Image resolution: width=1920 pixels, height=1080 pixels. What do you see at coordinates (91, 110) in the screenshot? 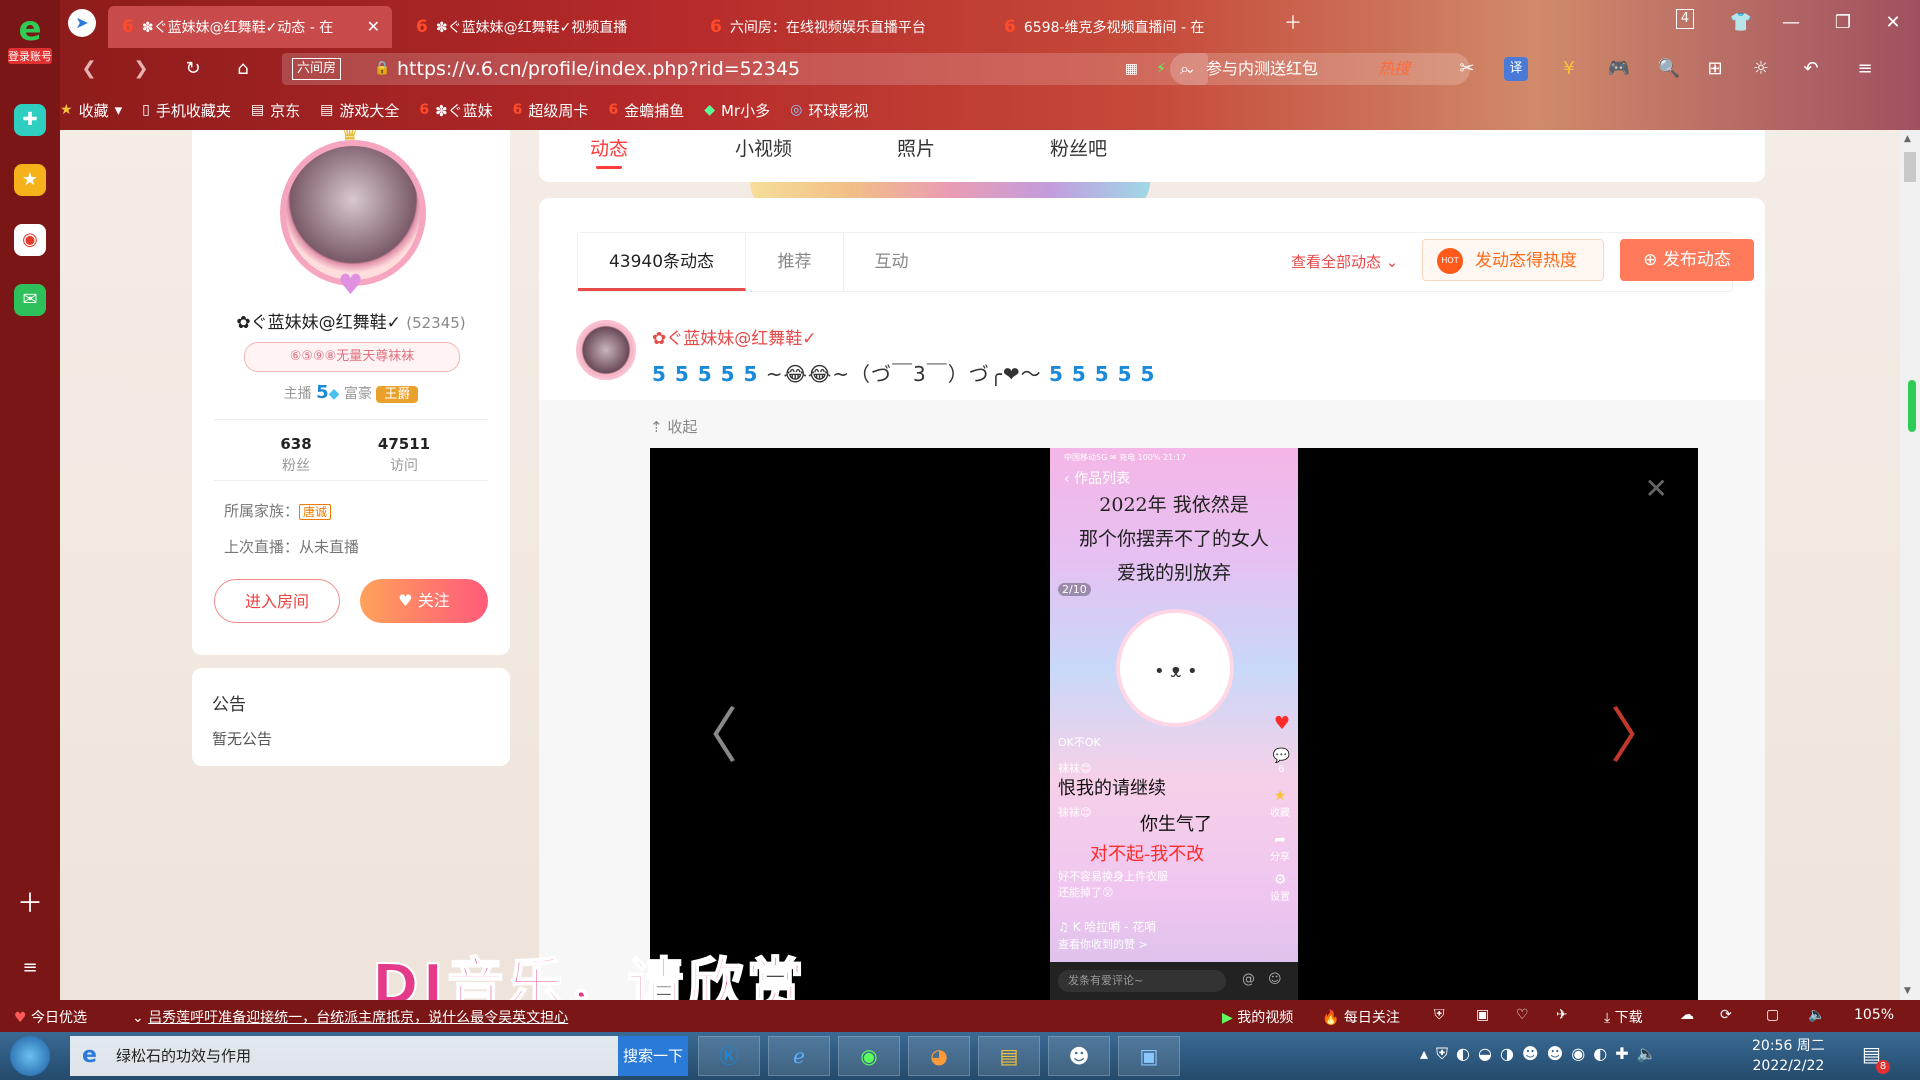
I see `bookmark-favorites: ★ 收藏 ▾` at bounding box center [91, 110].